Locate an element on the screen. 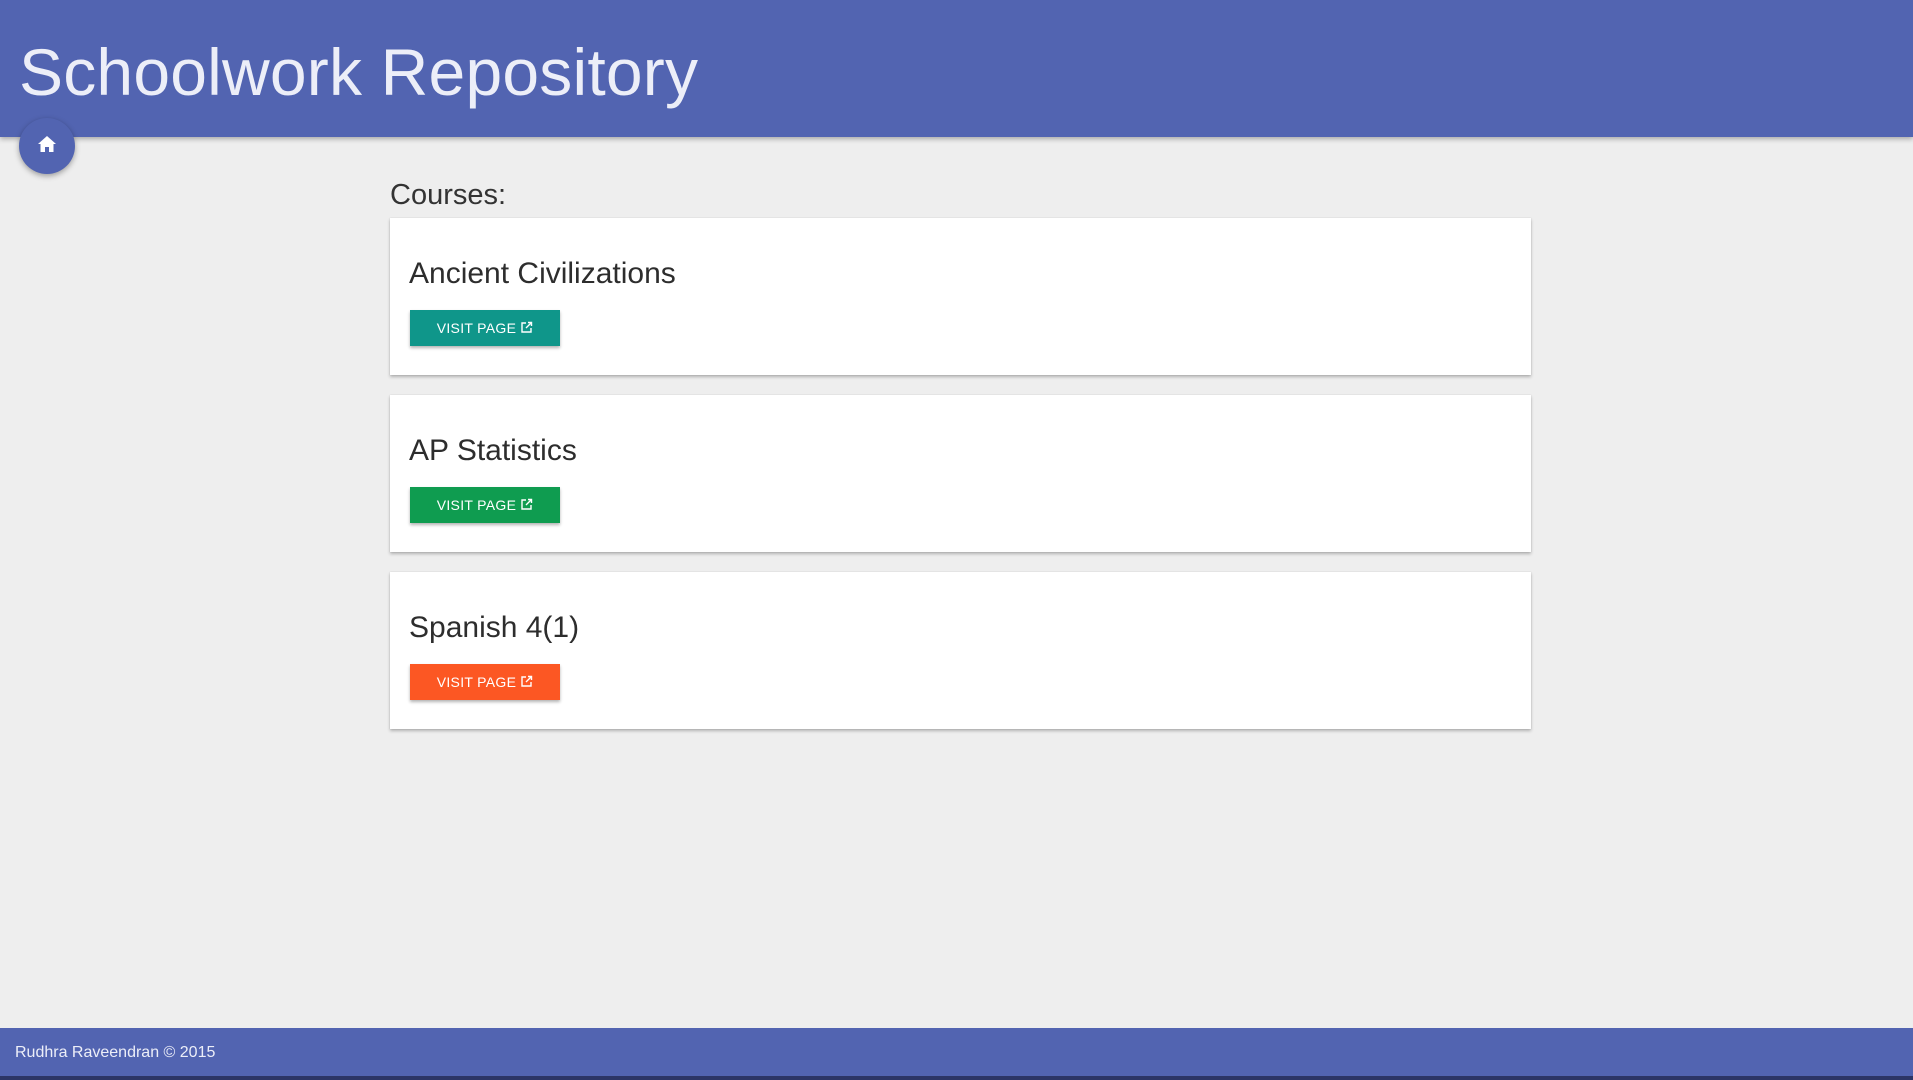 This screenshot has height=1080, width=1913. course-title: Ancient Civilizations is located at coordinates (542, 273).